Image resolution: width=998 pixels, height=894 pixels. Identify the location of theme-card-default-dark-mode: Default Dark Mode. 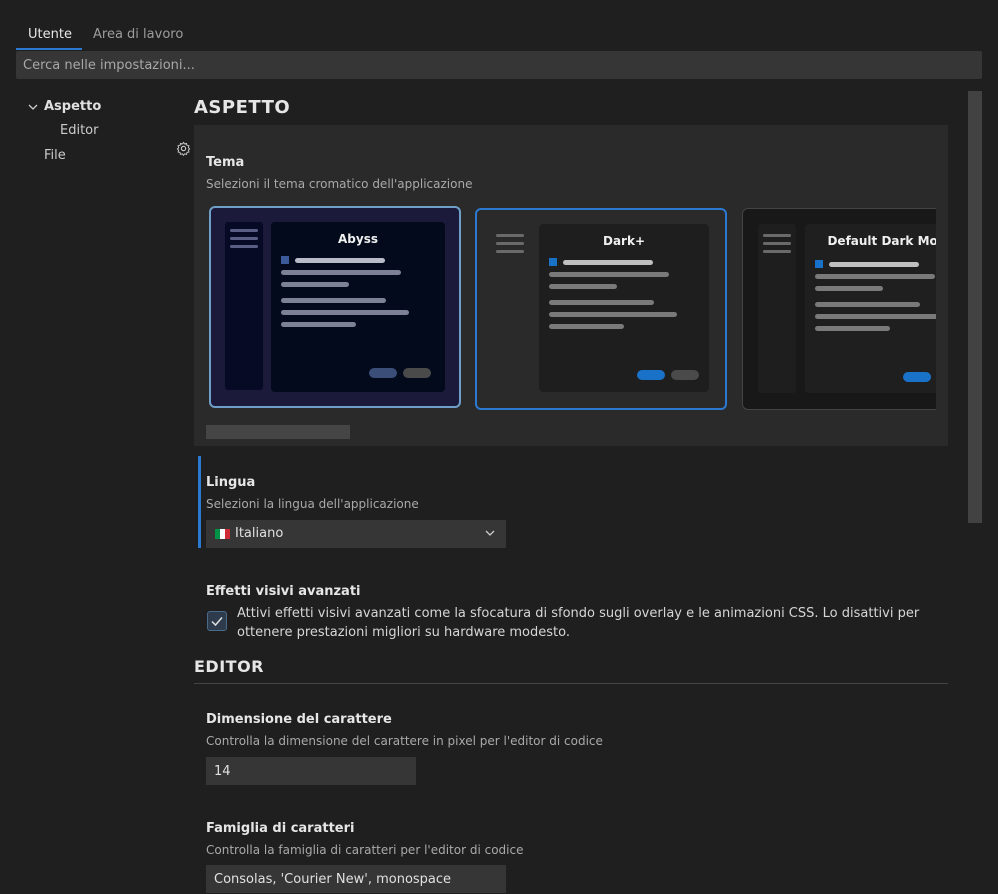
(839, 309).